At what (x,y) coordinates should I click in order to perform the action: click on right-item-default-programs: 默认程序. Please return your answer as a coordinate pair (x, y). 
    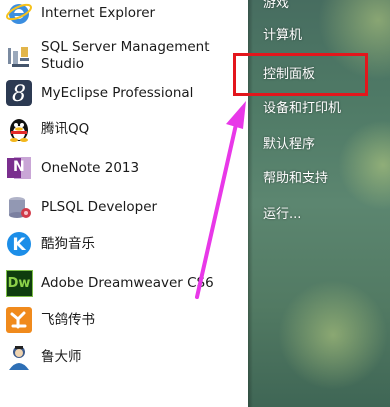
    Looking at the image, I should click on (289, 142).